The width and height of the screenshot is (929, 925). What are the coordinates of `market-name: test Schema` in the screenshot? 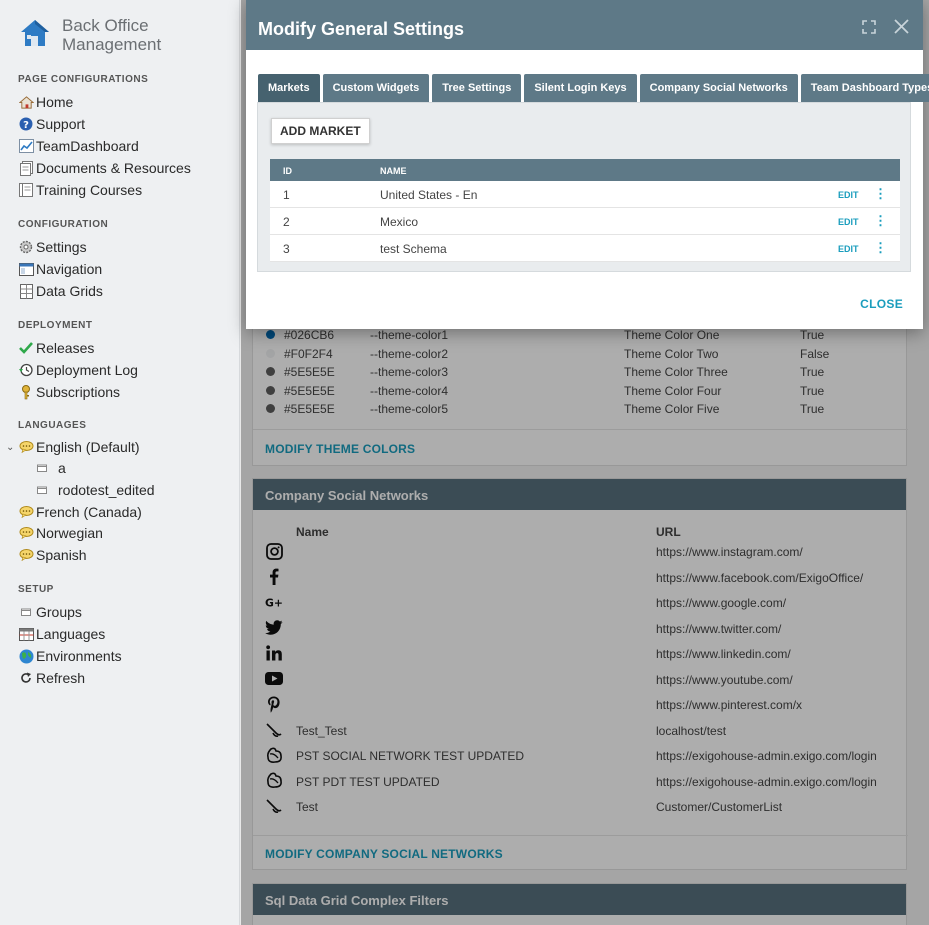 It's located at (413, 249).